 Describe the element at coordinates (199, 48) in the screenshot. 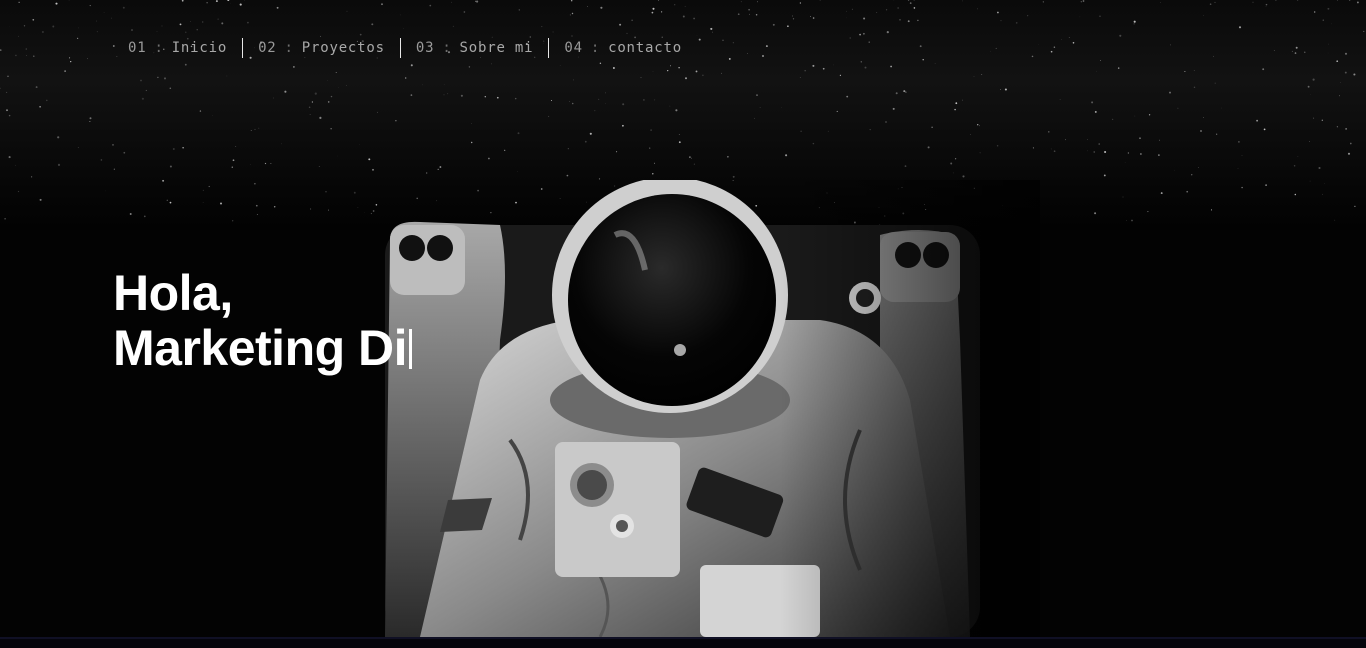

I see `nav-item-label: Inicio` at that location.